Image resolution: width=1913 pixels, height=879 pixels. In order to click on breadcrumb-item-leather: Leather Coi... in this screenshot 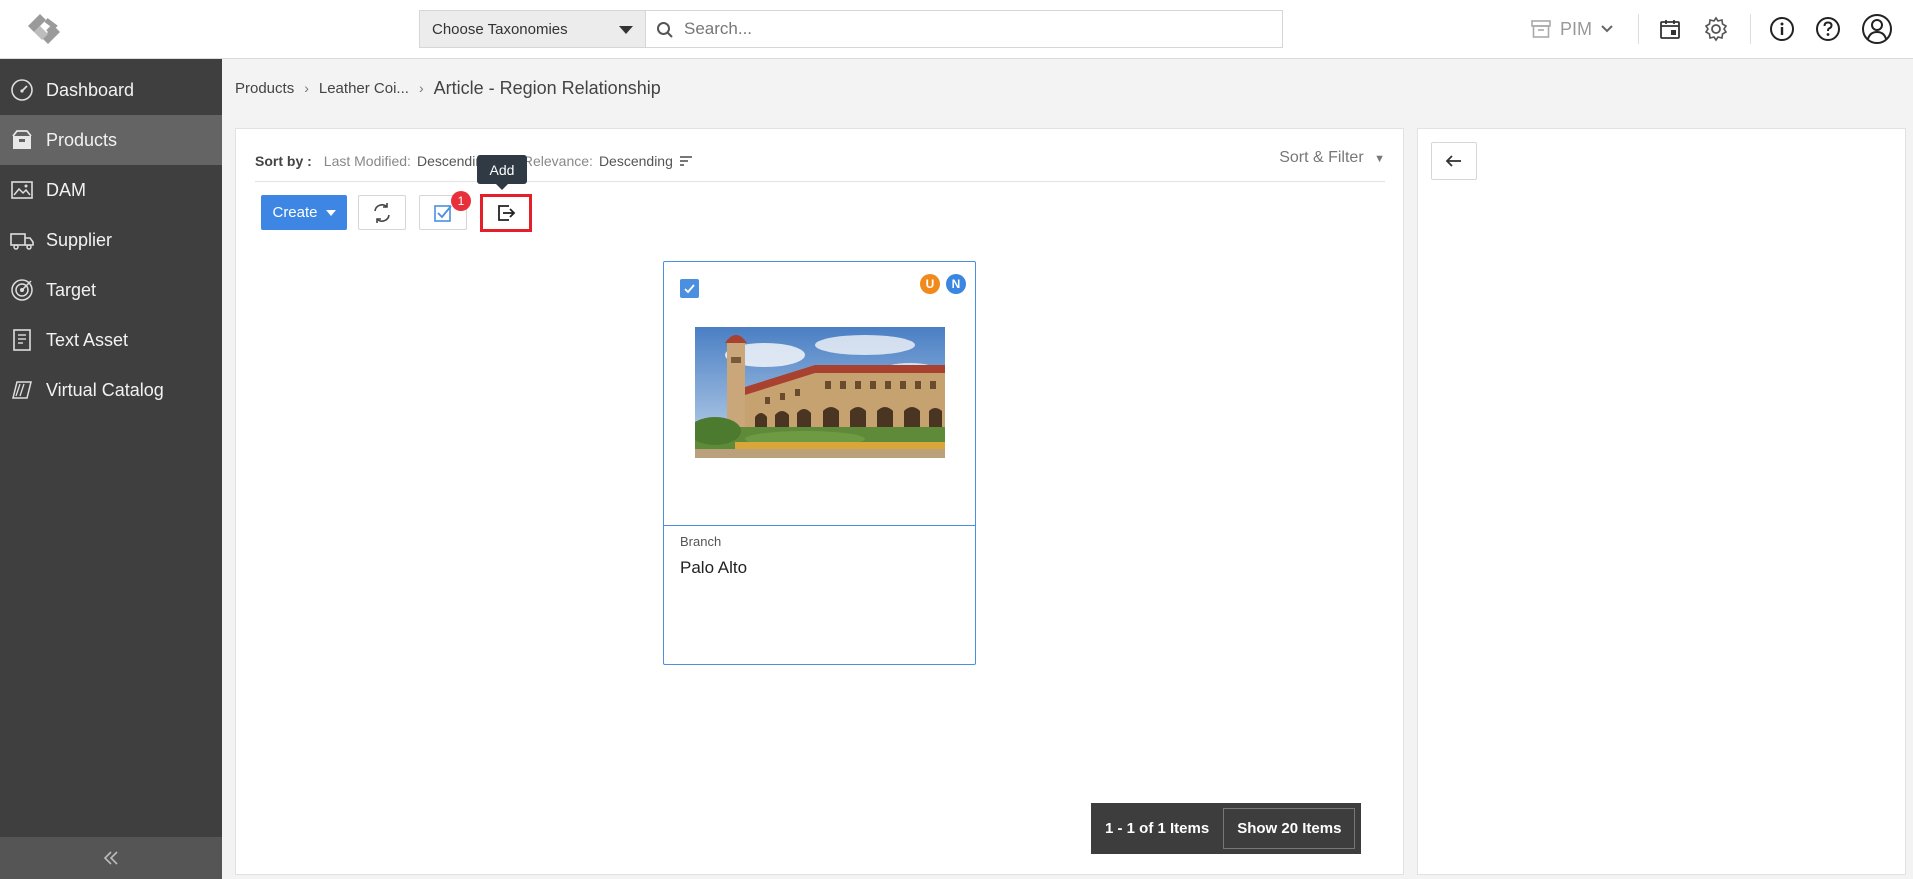, I will do `click(364, 88)`.